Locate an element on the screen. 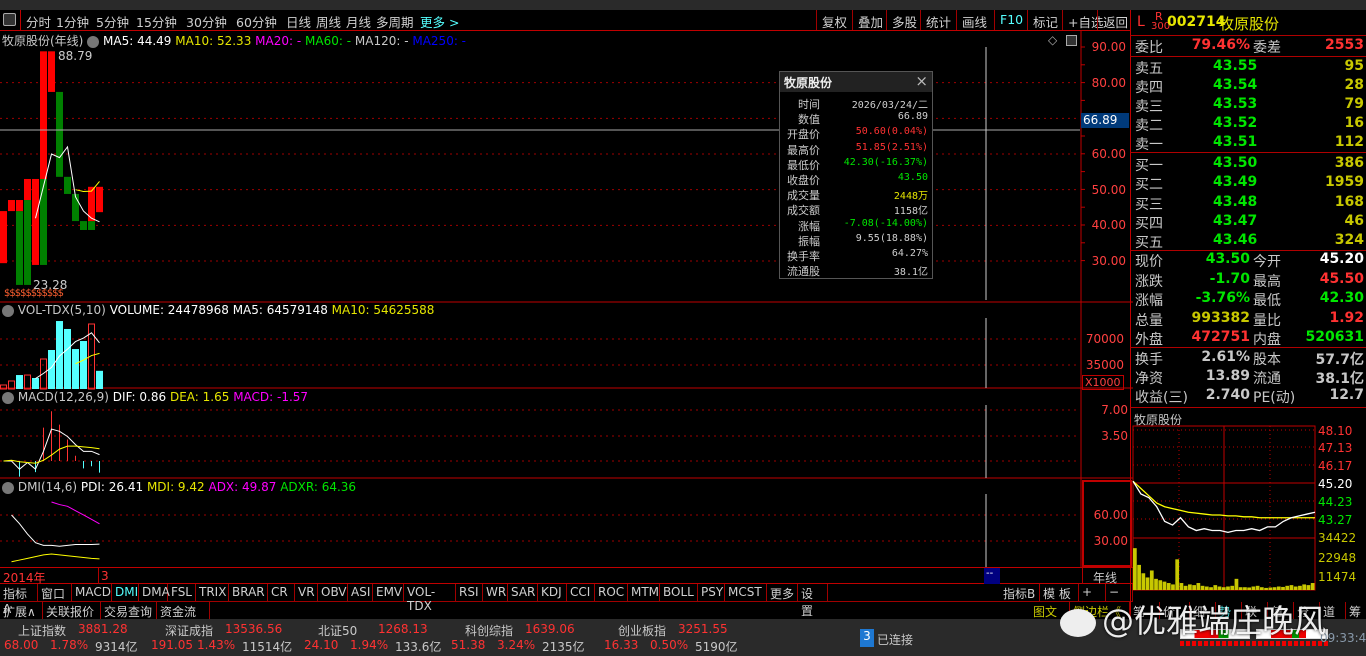  period-tab: 月线 is located at coordinates (358, 21).